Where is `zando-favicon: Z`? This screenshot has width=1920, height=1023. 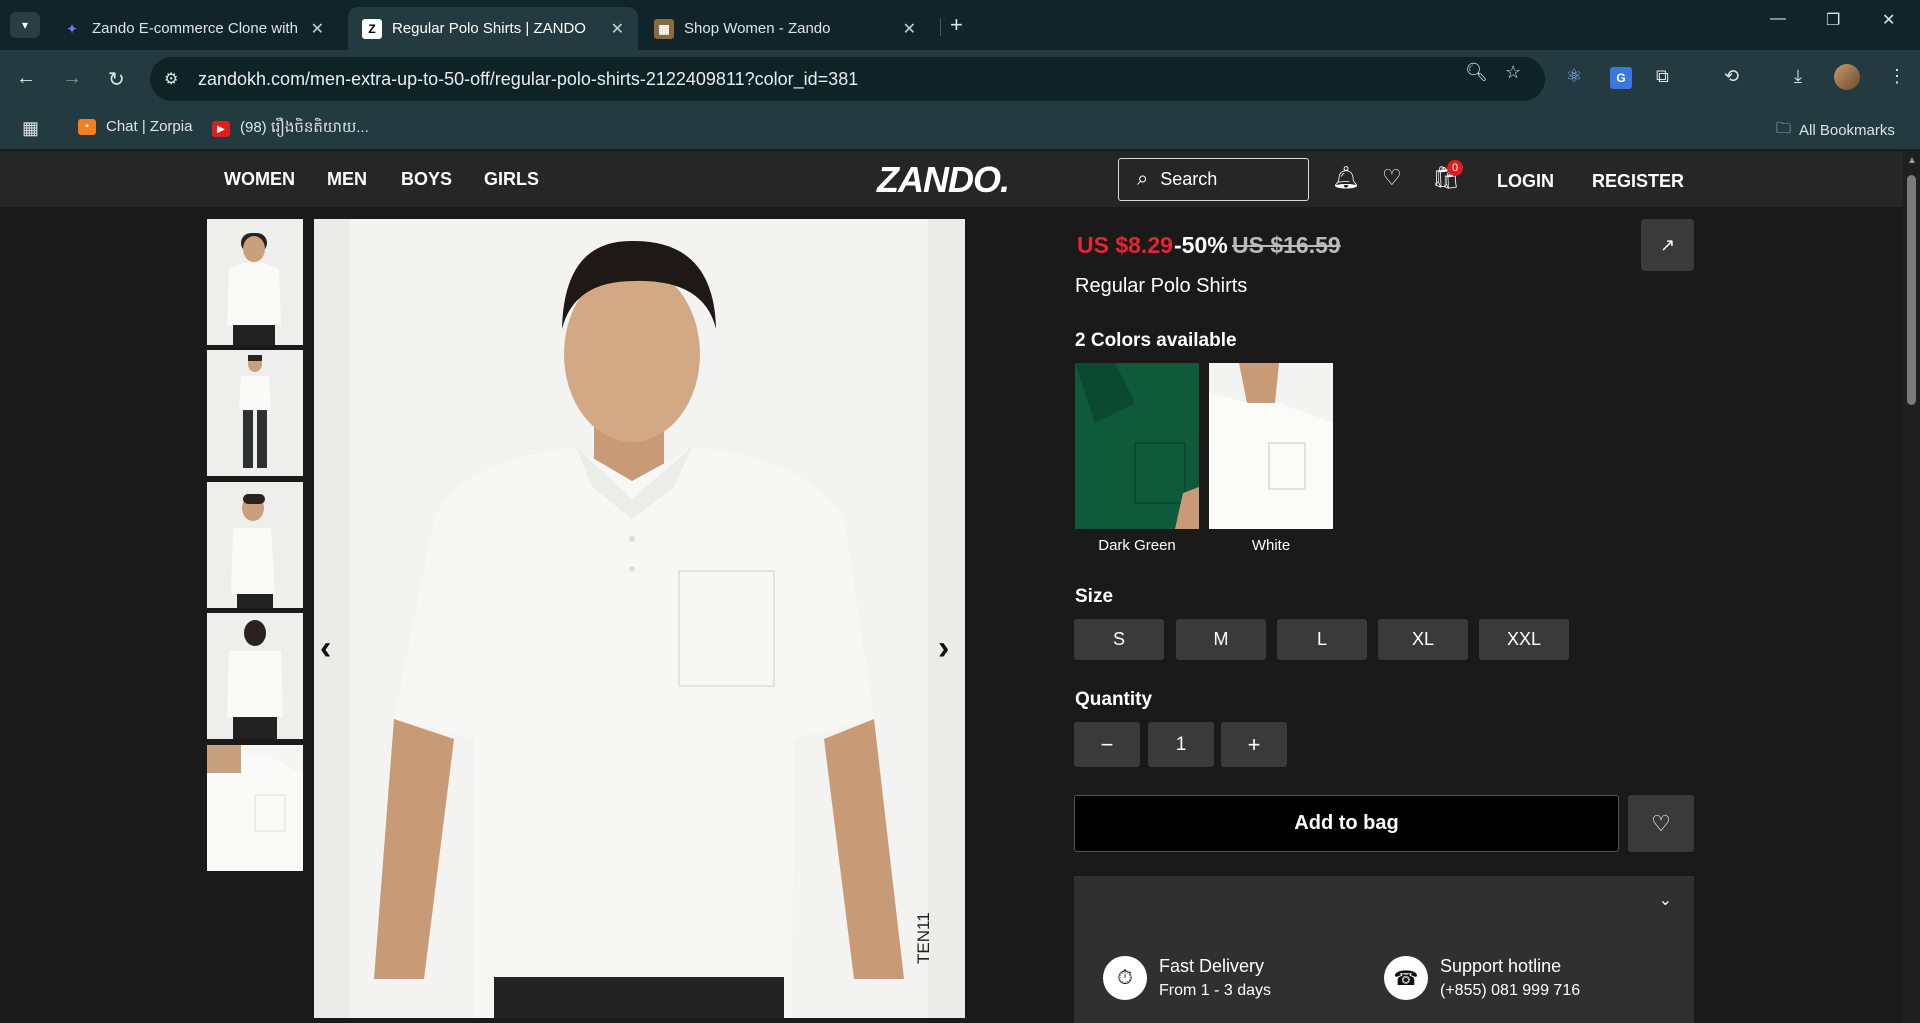 zando-favicon: Z is located at coordinates (372, 28).